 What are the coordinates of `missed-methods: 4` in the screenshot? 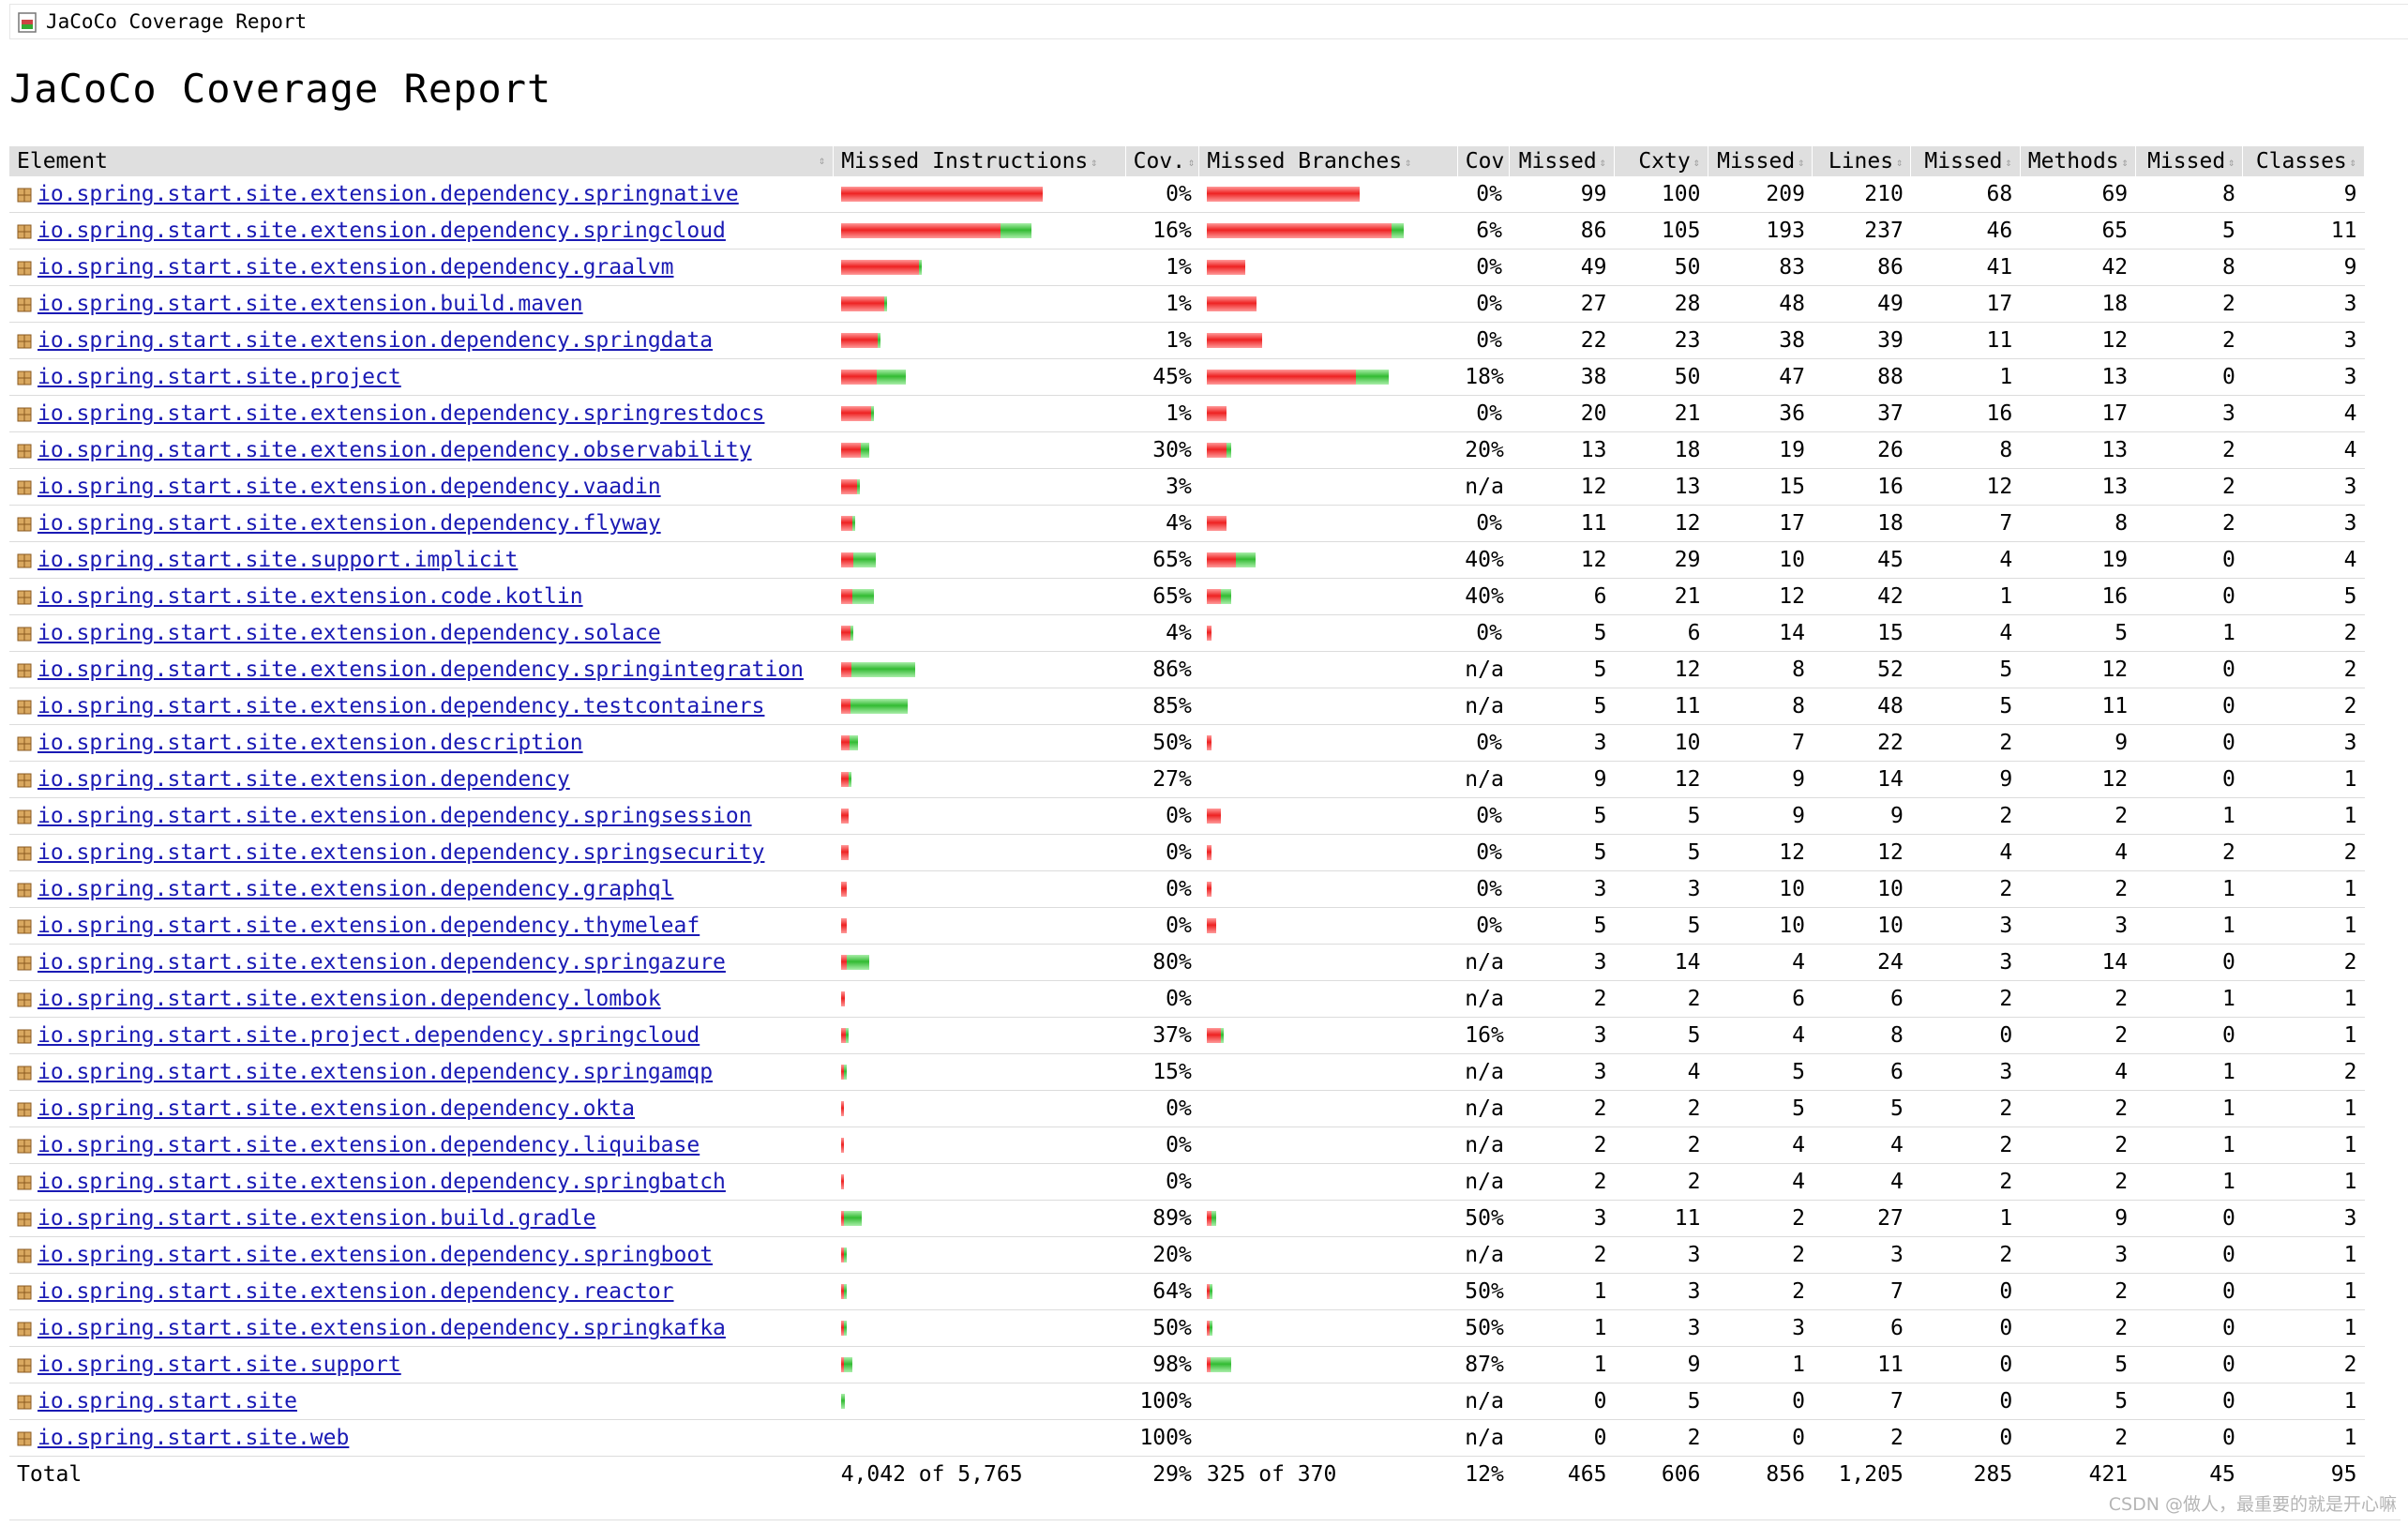 It's located at (1965, 853).